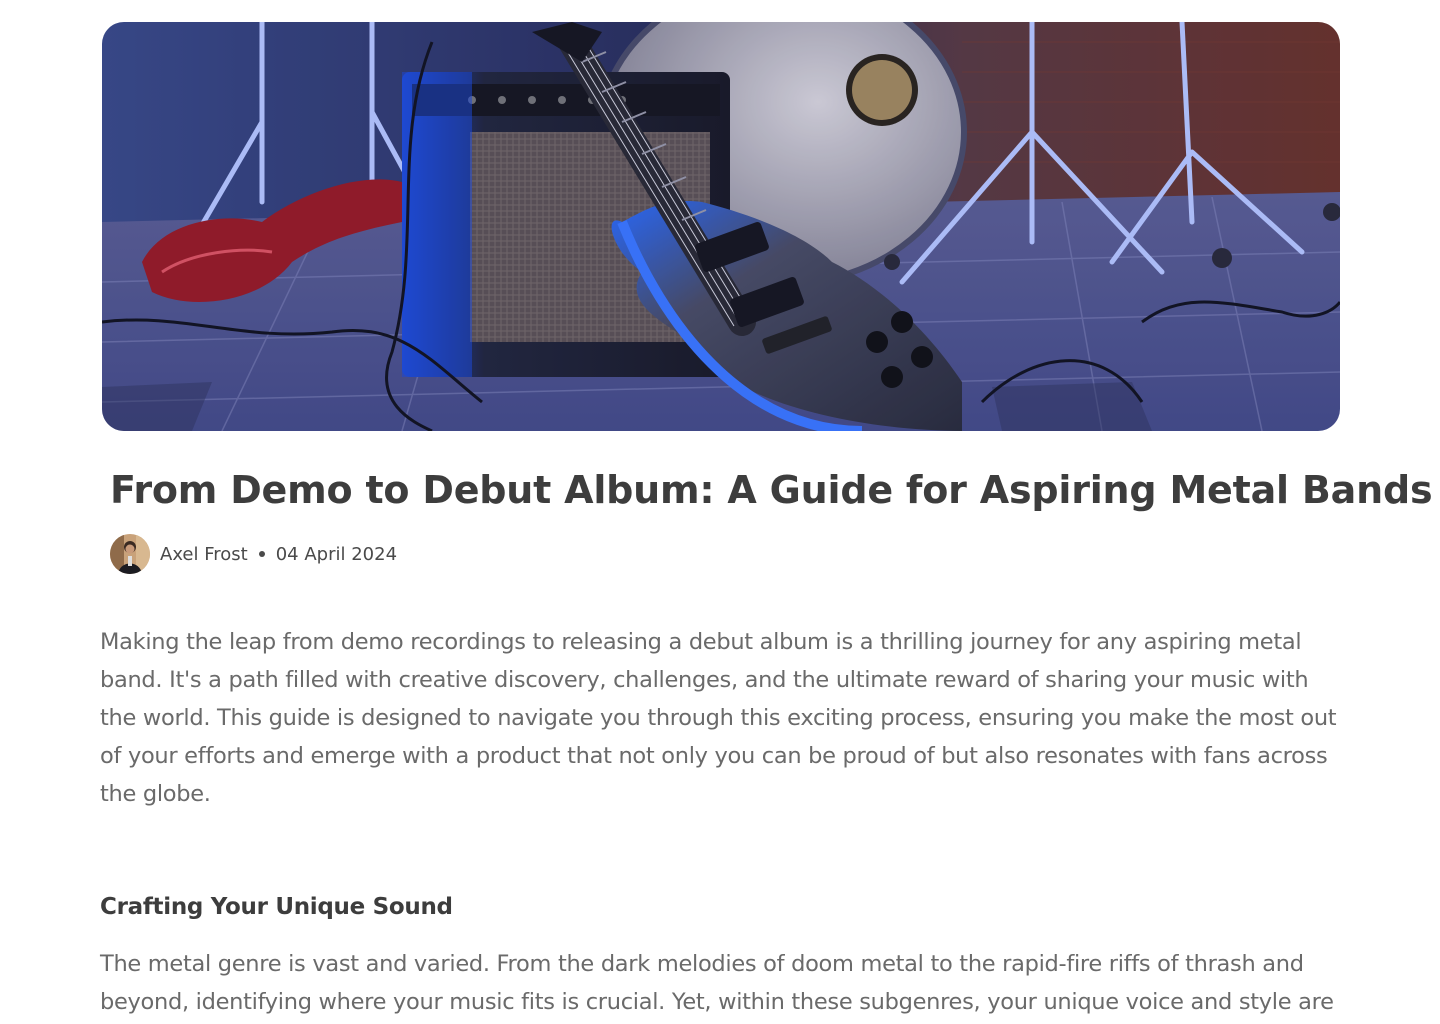 The height and width of the screenshot is (1024, 1440). I want to click on section-heading: Crafting Your Unique Sound, so click(276, 907).